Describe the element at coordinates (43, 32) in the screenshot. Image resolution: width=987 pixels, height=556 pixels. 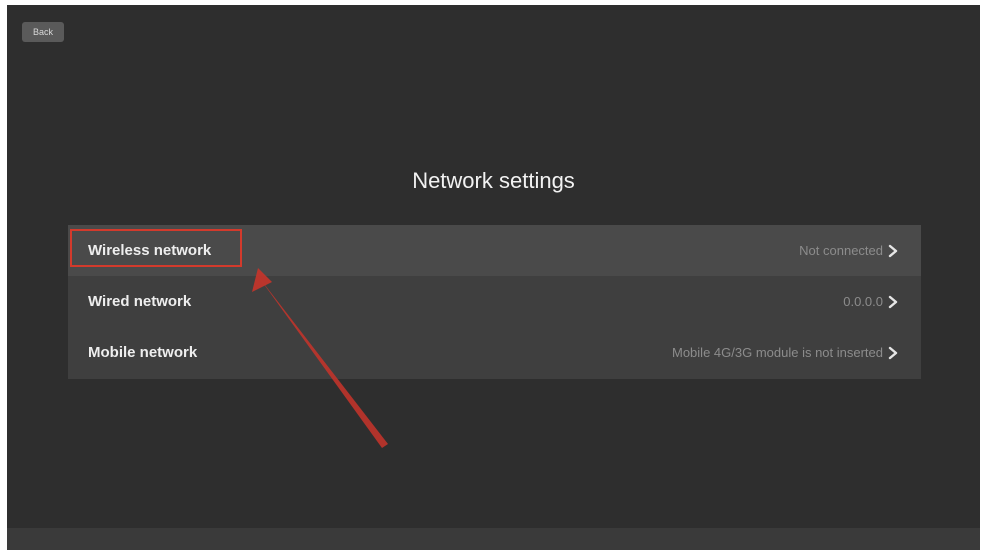
I see `back-button: Back` at that location.